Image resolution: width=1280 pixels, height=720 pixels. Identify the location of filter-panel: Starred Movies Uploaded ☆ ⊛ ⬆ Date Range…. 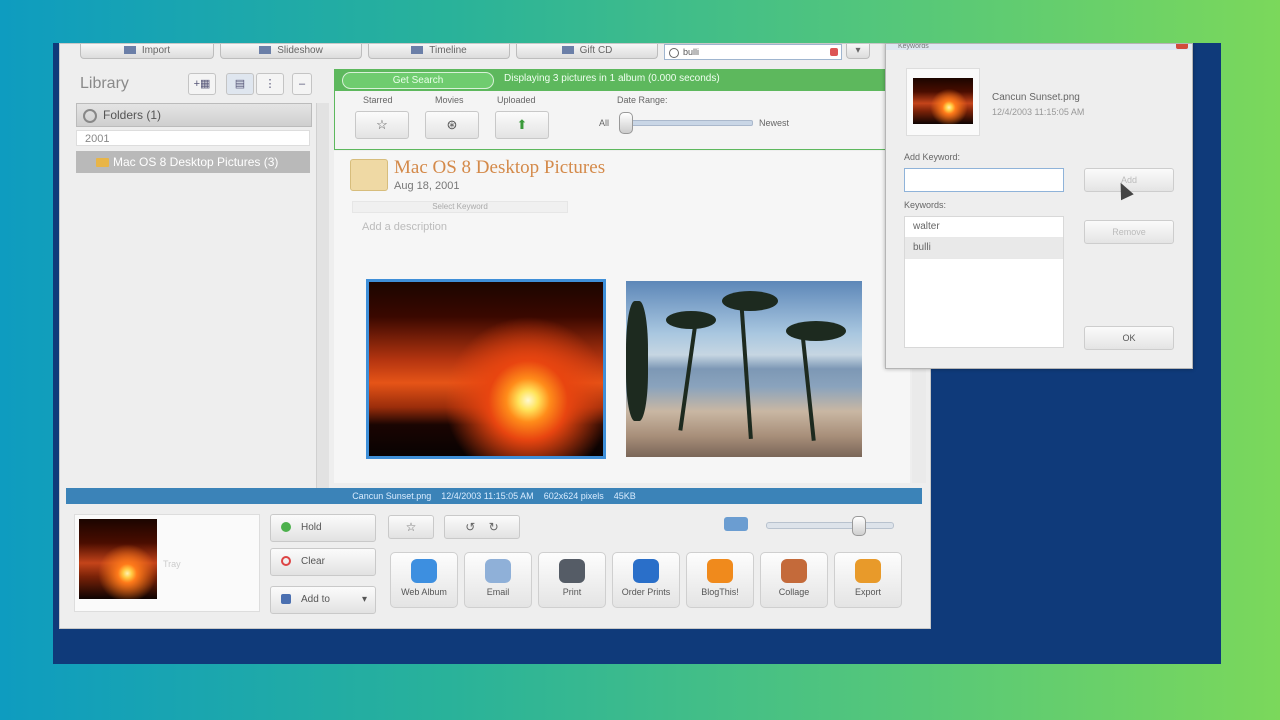
(632, 120).